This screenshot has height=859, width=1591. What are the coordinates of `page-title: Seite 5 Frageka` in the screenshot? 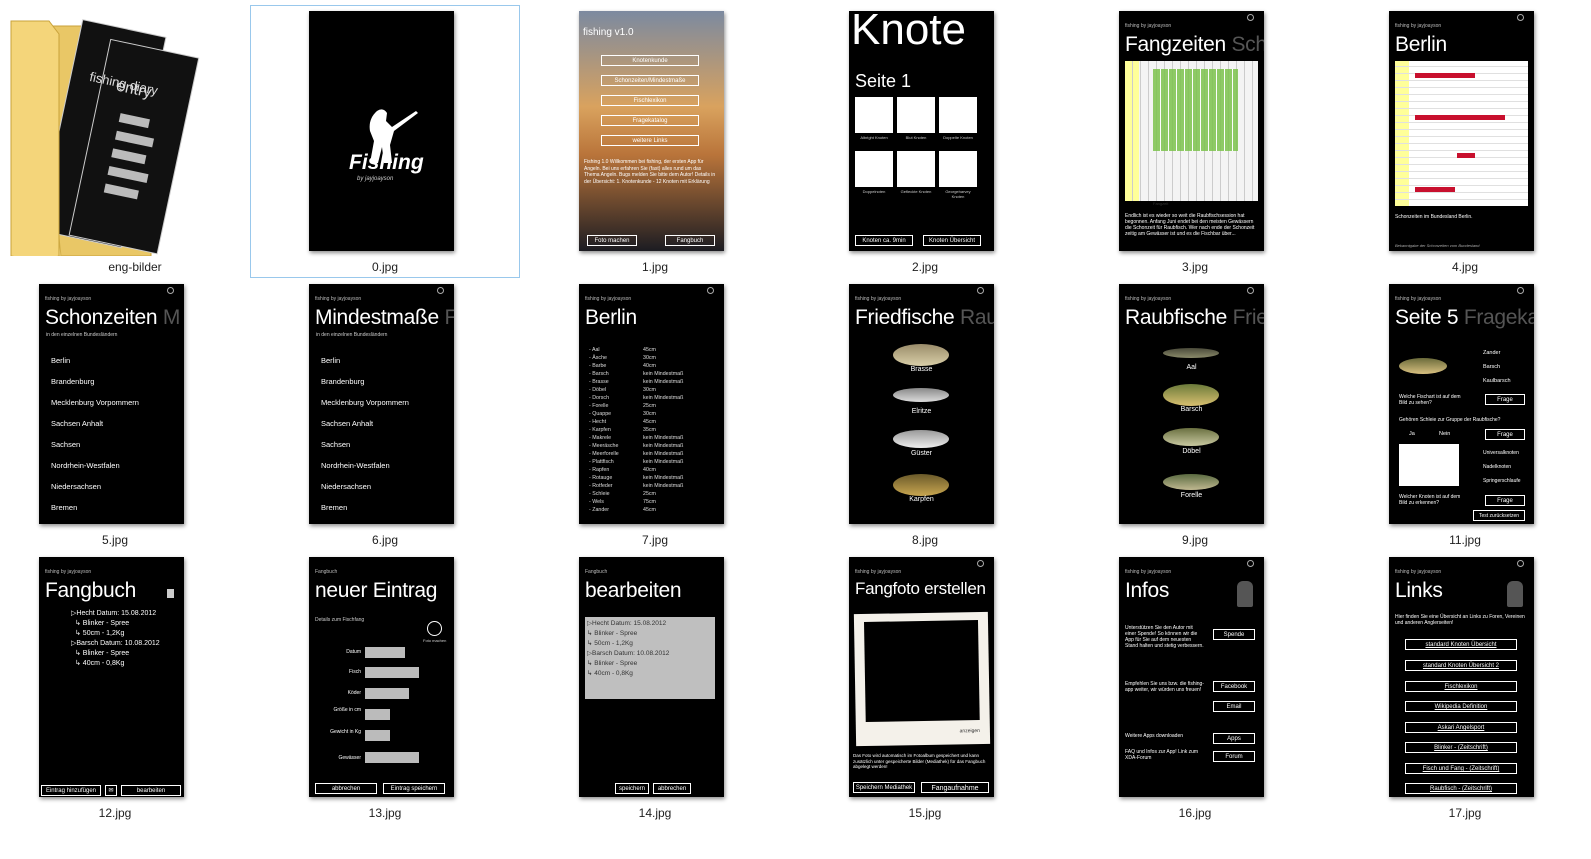 It's located at (1464, 317).